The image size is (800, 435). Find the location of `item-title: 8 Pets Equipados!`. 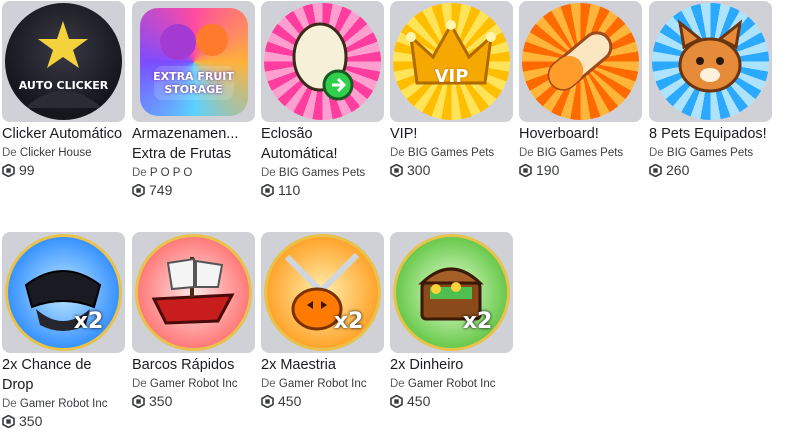

item-title: 8 Pets Equipados! is located at coordinates (710, 134).